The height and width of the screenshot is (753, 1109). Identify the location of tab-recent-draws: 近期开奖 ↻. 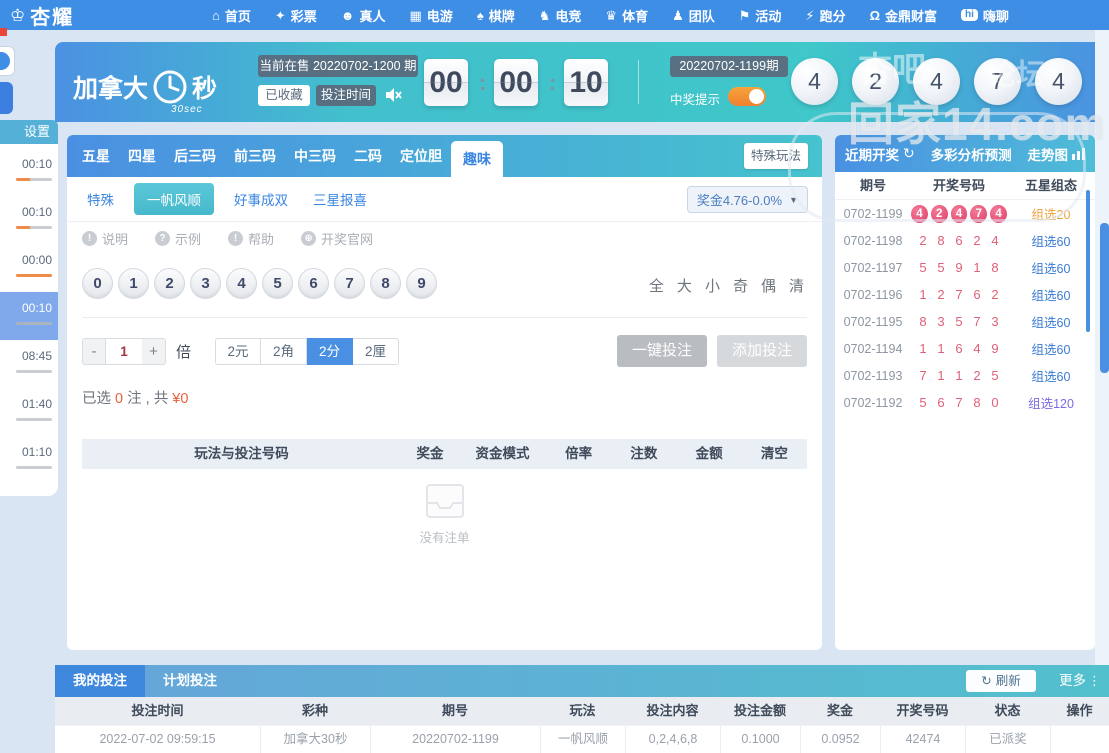
(880, 154).